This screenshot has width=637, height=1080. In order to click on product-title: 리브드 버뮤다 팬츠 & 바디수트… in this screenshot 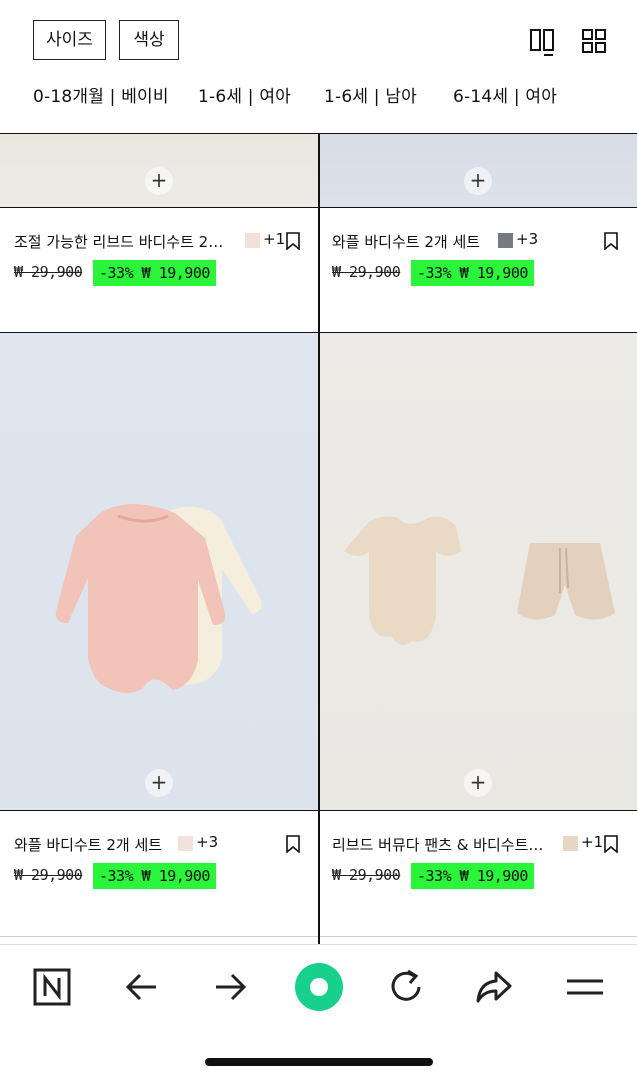, I will do `click(443, 844)`.